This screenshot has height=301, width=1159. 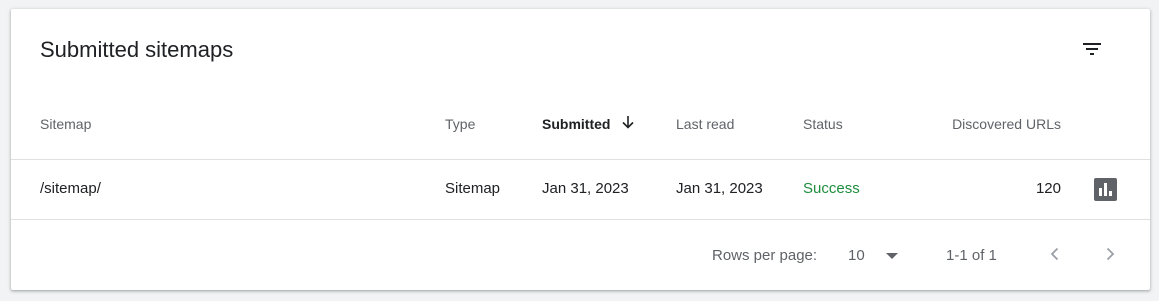 I want to click on rows-per-page-select: 10, so click(x=873, y=255).